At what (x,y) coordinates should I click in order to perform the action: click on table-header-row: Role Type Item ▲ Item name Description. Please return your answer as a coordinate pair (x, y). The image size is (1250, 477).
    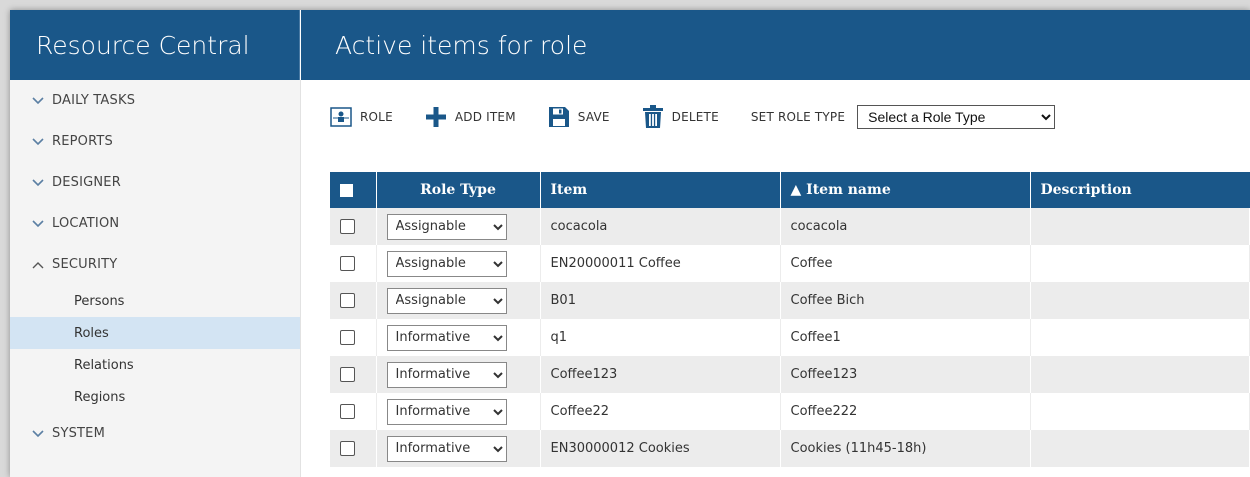
    Looking at the image, I should click on (790, 190).